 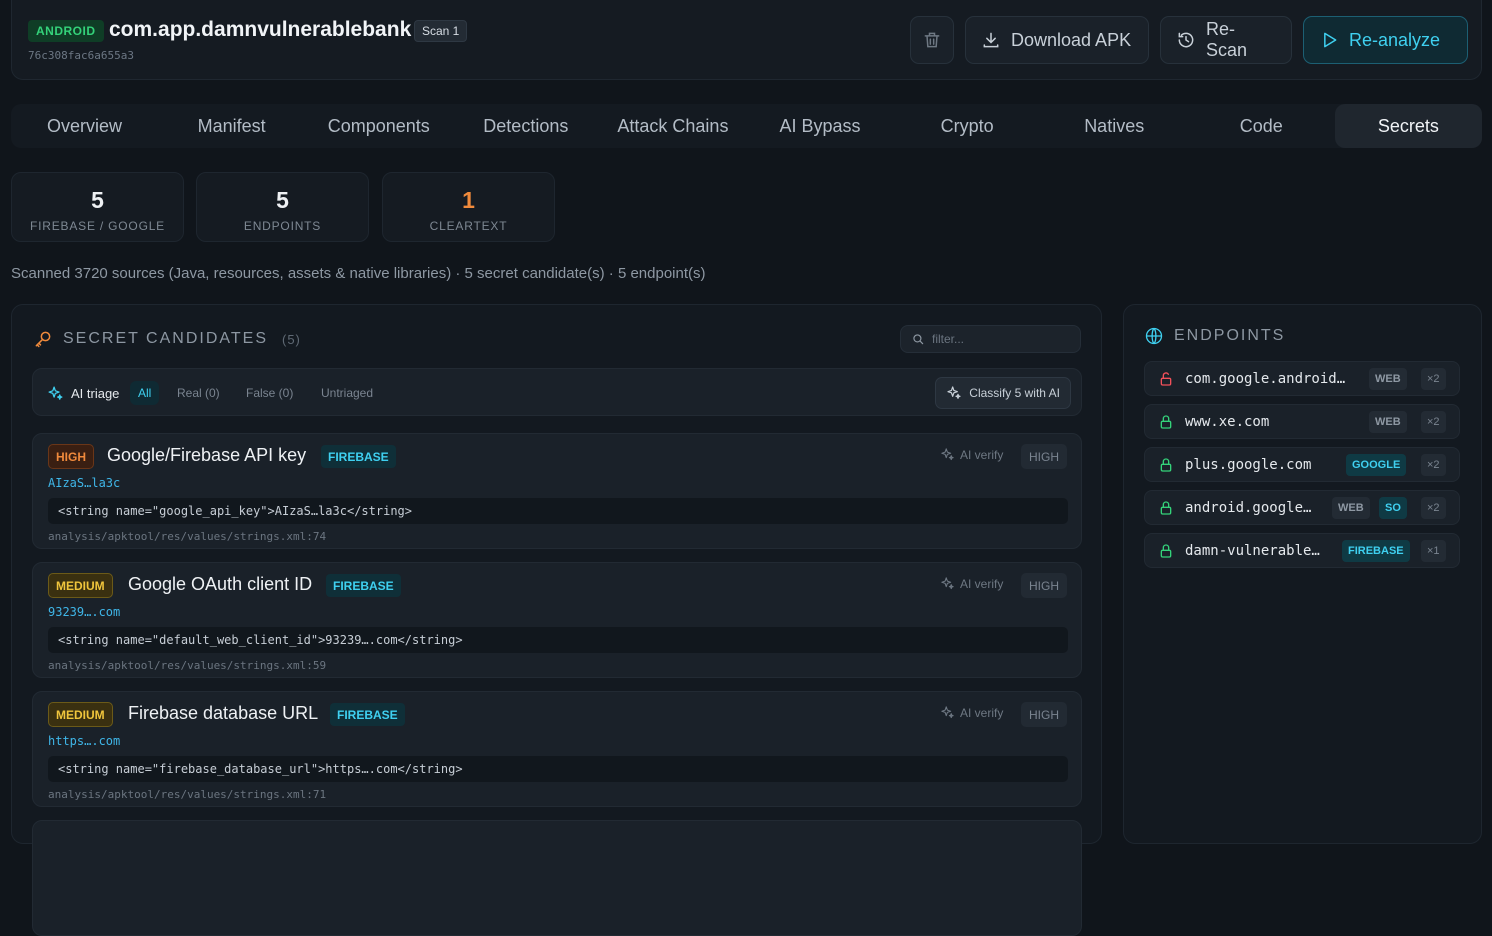 What do you see at coordinates (1071, 39) in the screenshot?
I see `download-apk-label: Download APK` at bounding box center [1071, 39].